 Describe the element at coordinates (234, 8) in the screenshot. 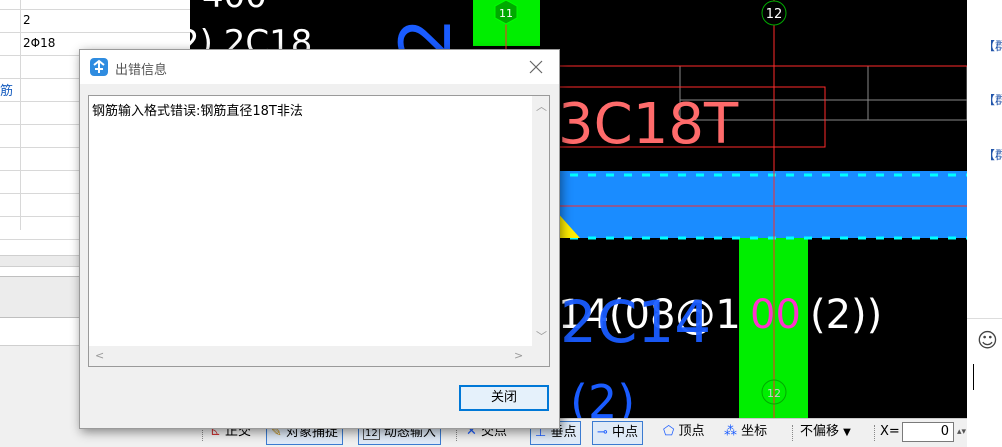

I see `dimension-text: 400` at that location.